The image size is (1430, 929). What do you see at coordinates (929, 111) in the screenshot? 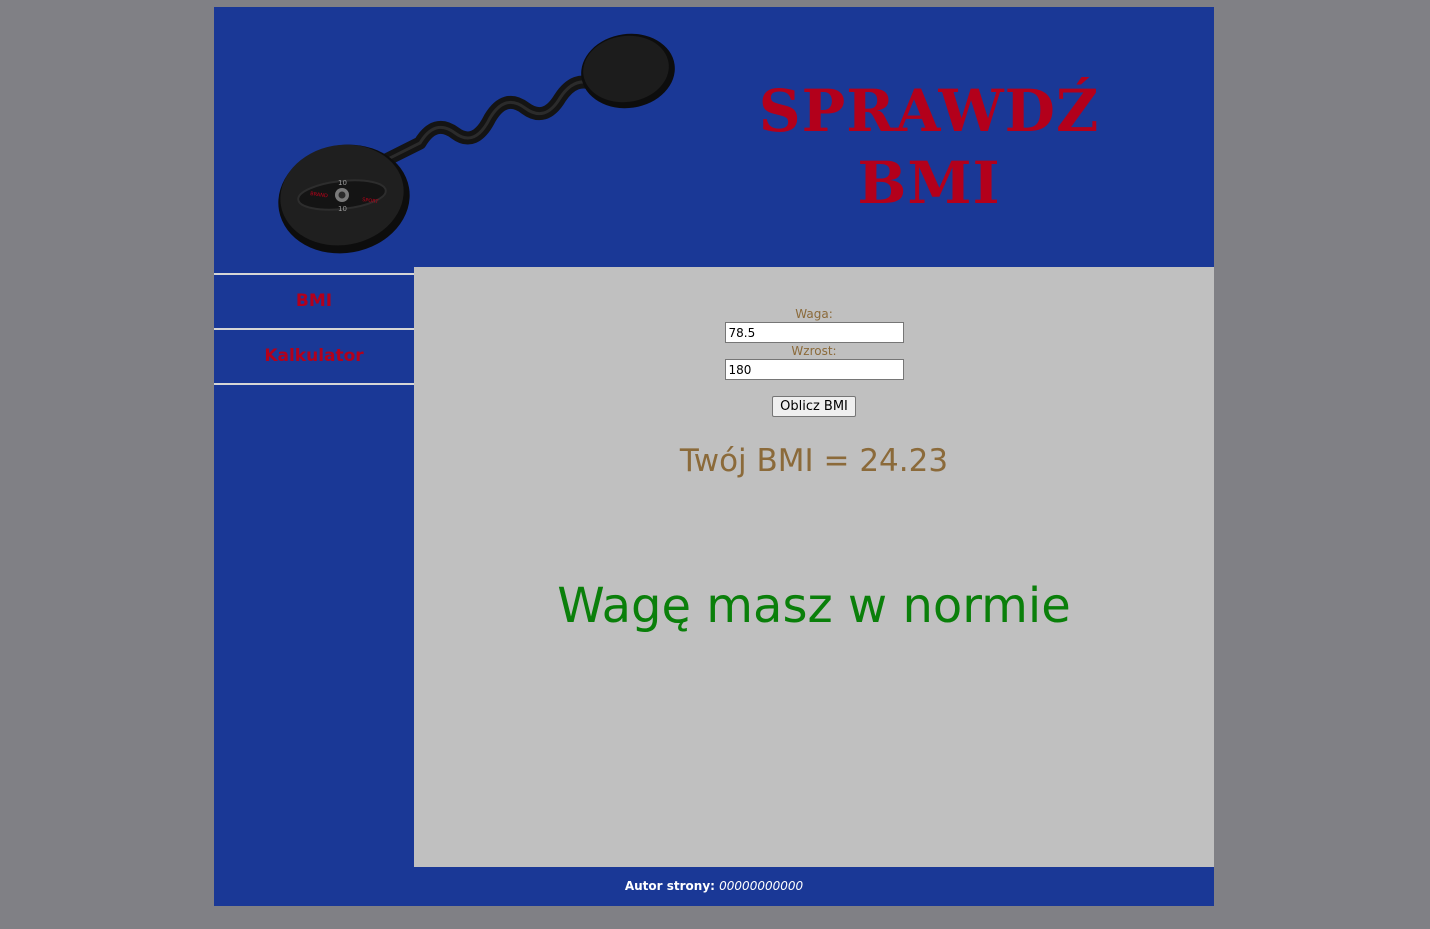
I see `page-title-line-1: SPRAWDŹ` at bounding box center [929, 111].